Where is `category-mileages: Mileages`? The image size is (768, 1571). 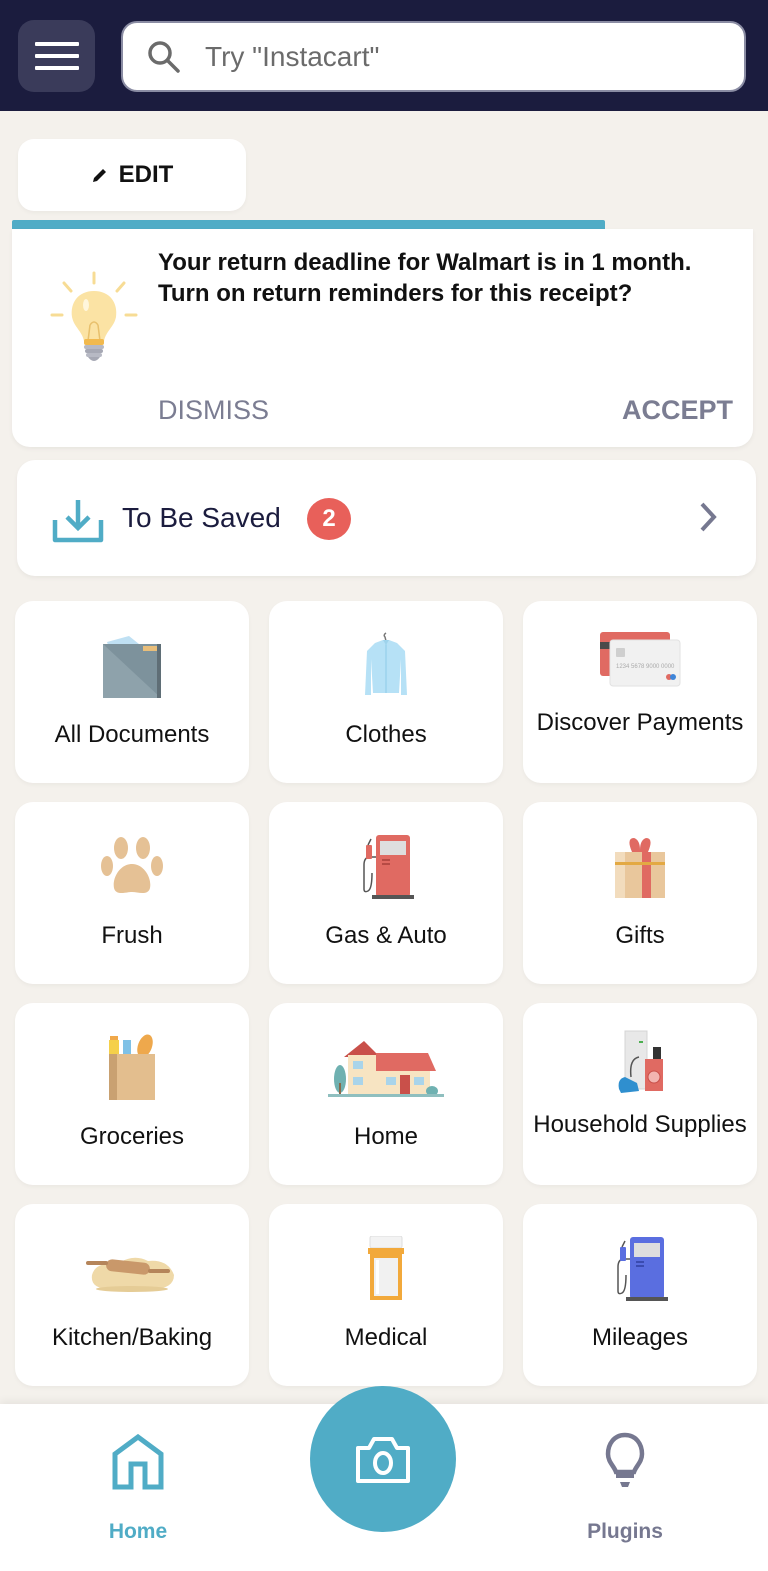
category-mileages: Mileages is located at coordinates (640, 1295).